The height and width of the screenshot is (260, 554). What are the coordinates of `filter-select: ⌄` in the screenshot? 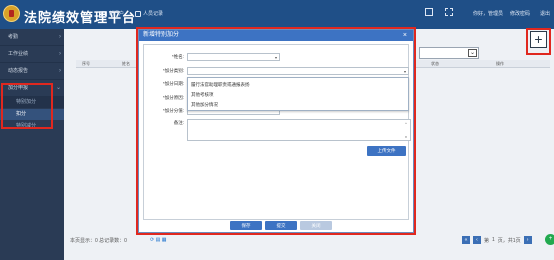 It's located at (449, 53).